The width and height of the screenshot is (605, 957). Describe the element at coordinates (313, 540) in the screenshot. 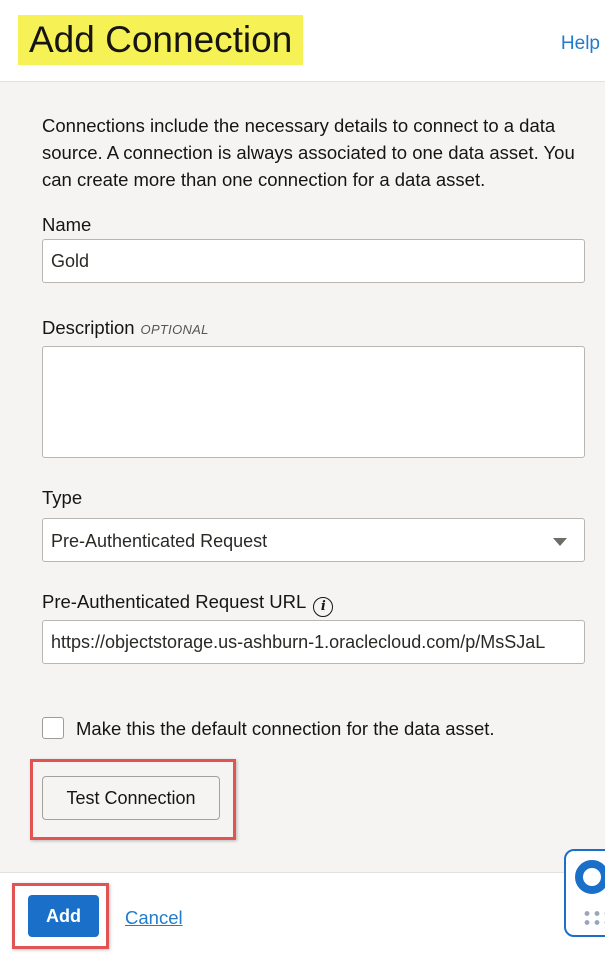

I see `type-select: Pre-Authenticated Request` at that location.